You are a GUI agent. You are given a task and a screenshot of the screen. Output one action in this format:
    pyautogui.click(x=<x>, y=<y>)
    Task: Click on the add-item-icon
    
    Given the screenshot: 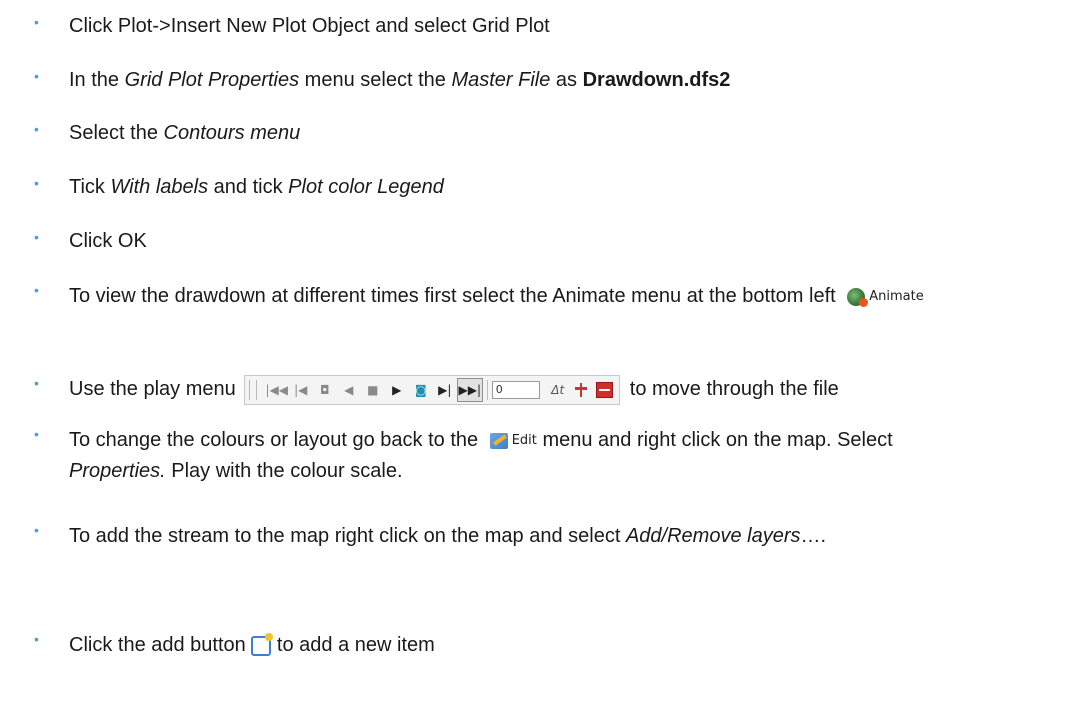 What is the action you would take?
    pyautogui.click(x=262, y=644)
    